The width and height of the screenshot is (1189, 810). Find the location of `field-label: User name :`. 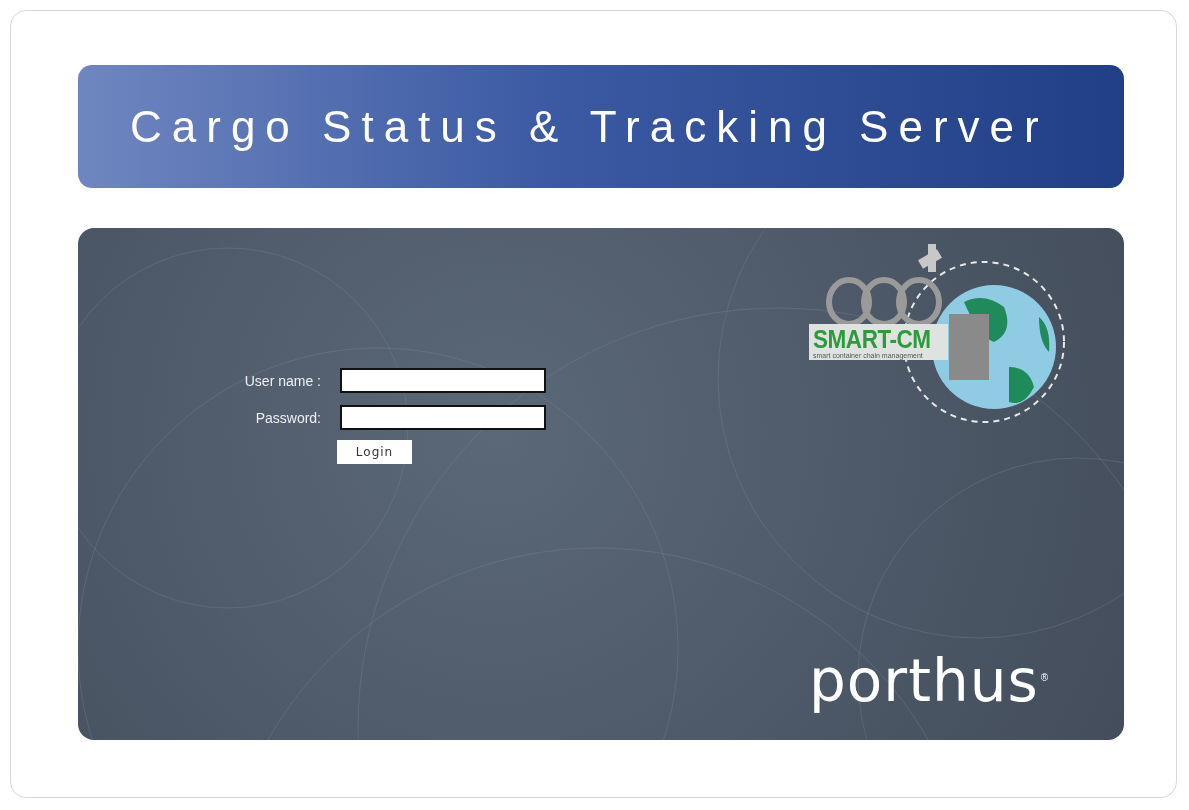

field-label: User name : is located at coordinates (282, 380).